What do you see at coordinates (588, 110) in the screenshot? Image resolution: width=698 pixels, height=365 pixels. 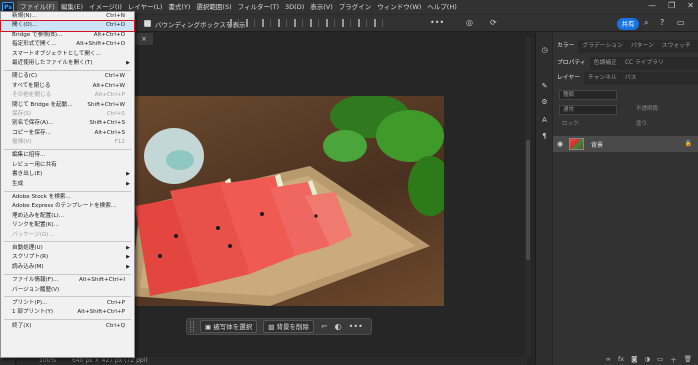 I see `blend-mode-select: 通常` at bounding box center [588, 110].